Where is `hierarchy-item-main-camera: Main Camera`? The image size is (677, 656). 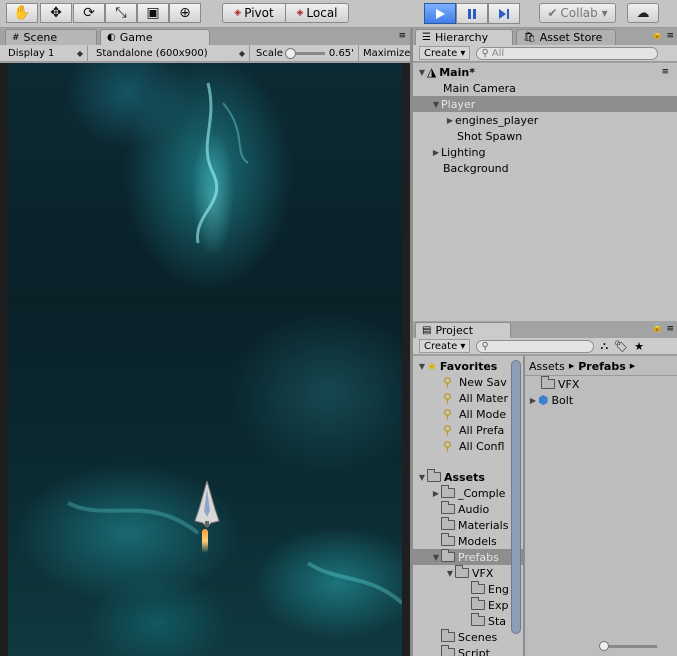 hierarchy-item-main-camera: Main Camera is located at coordinates (545, 88).